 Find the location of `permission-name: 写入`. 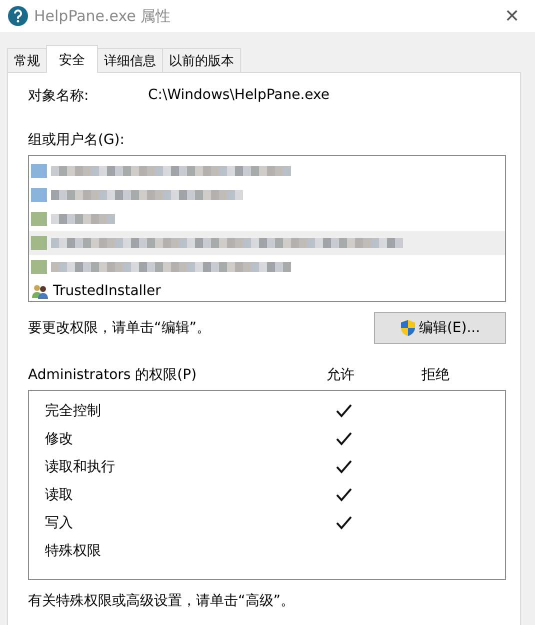

permission-name: 写入 is located at coordinates (59, 523).